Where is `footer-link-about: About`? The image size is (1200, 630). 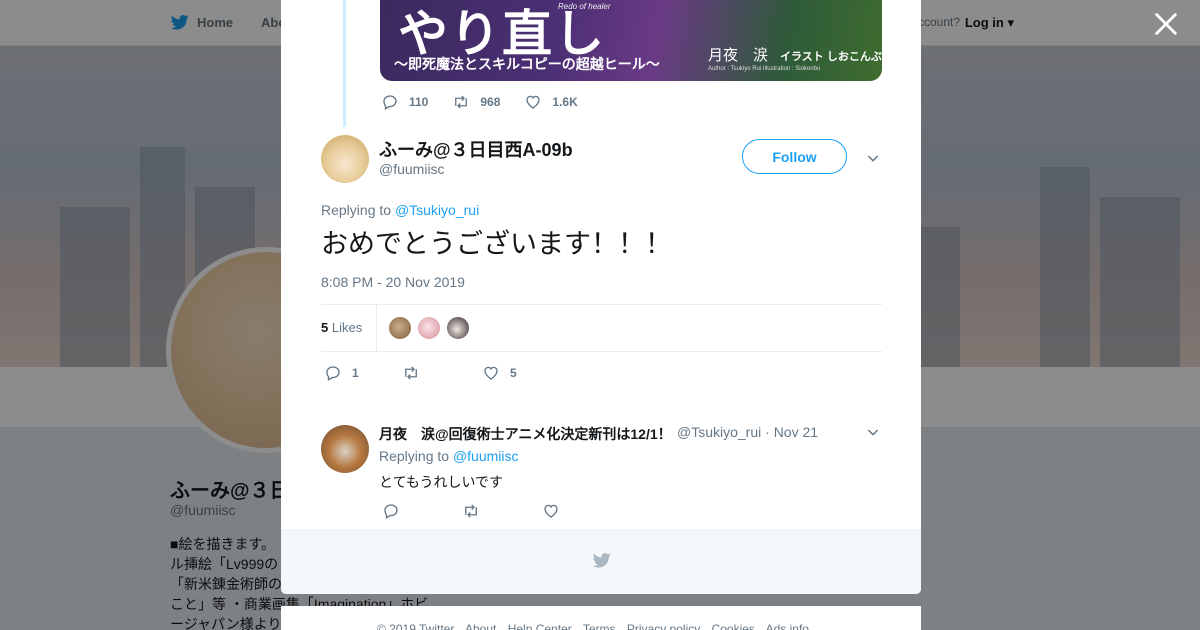 footer-link-about: About is located at coordinates (480, 626).